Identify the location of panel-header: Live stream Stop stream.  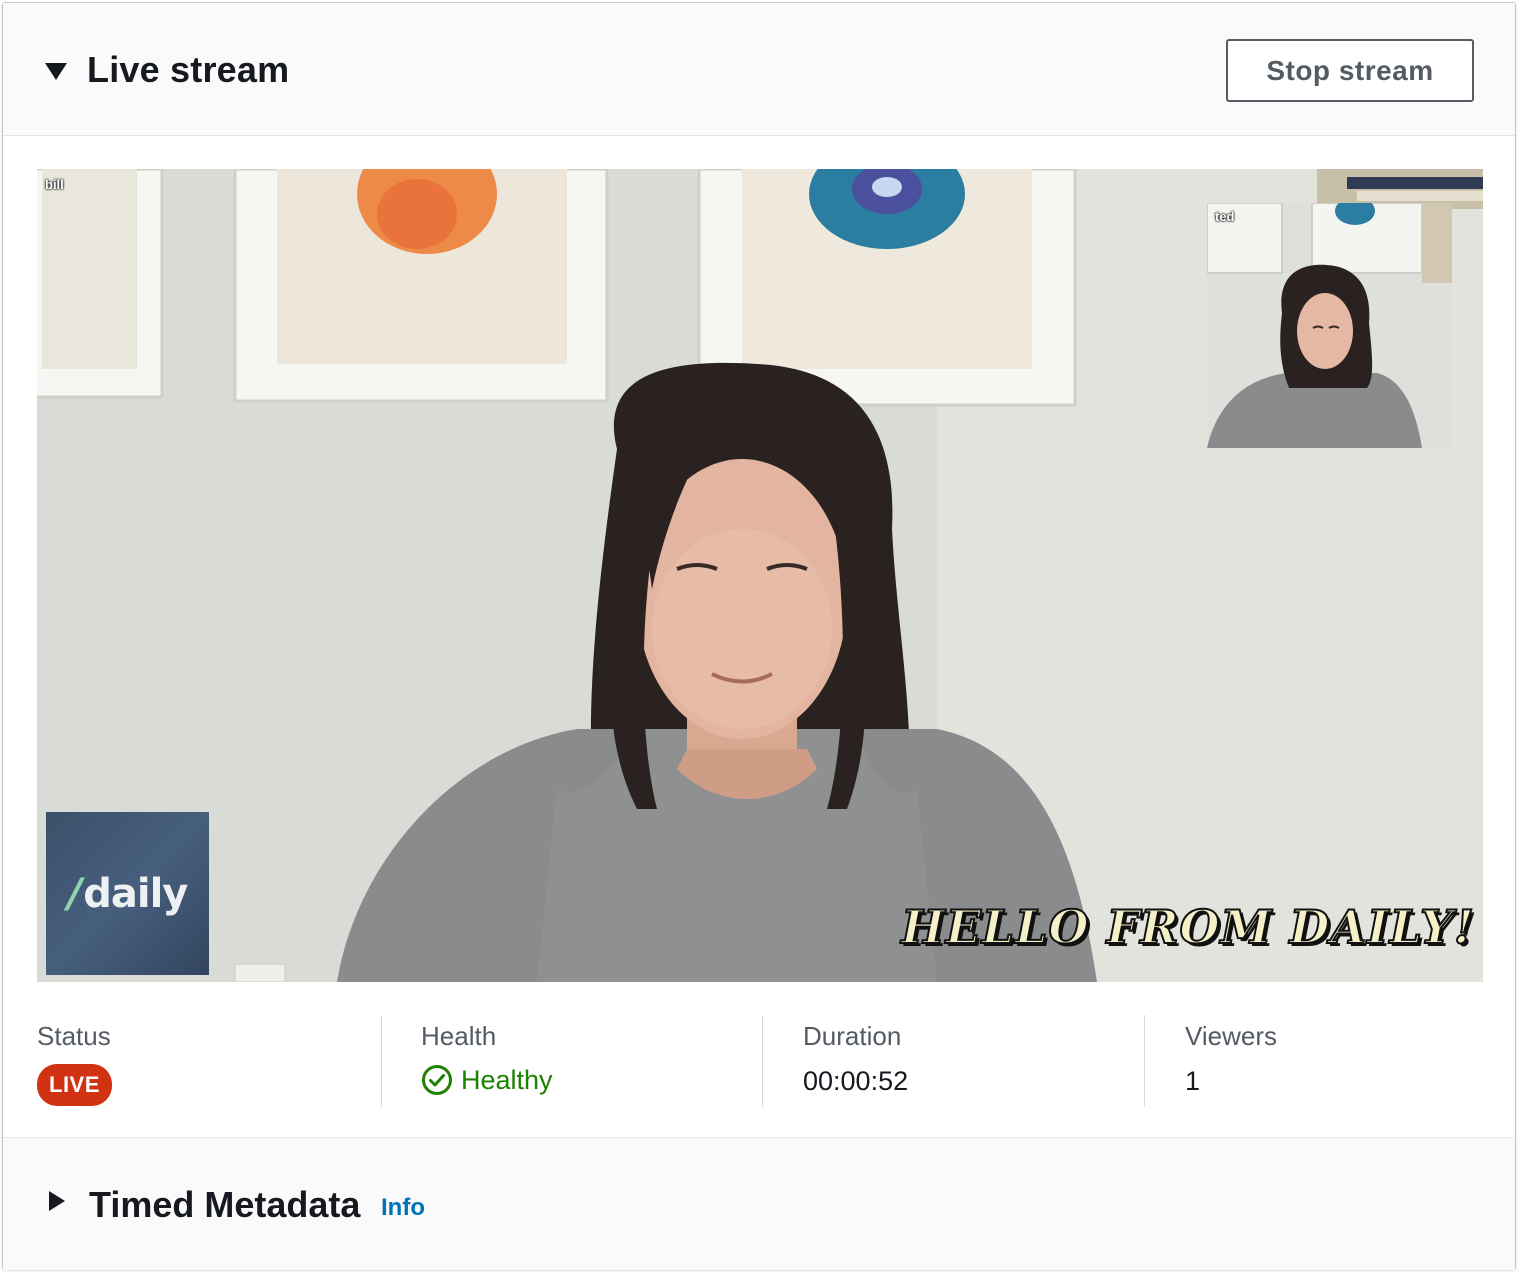
(759, 69).